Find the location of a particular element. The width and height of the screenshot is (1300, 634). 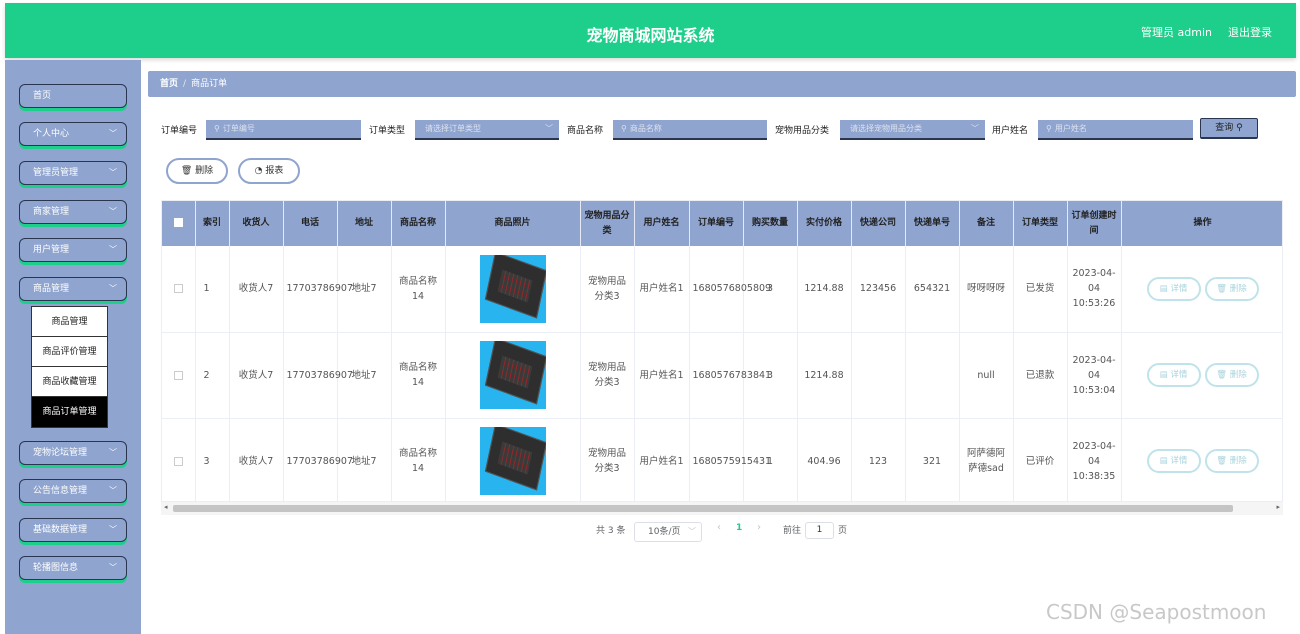

top-header: 宠物商城网站系统 管理员 admin 退出登录 is located at coordinates (650, 30).